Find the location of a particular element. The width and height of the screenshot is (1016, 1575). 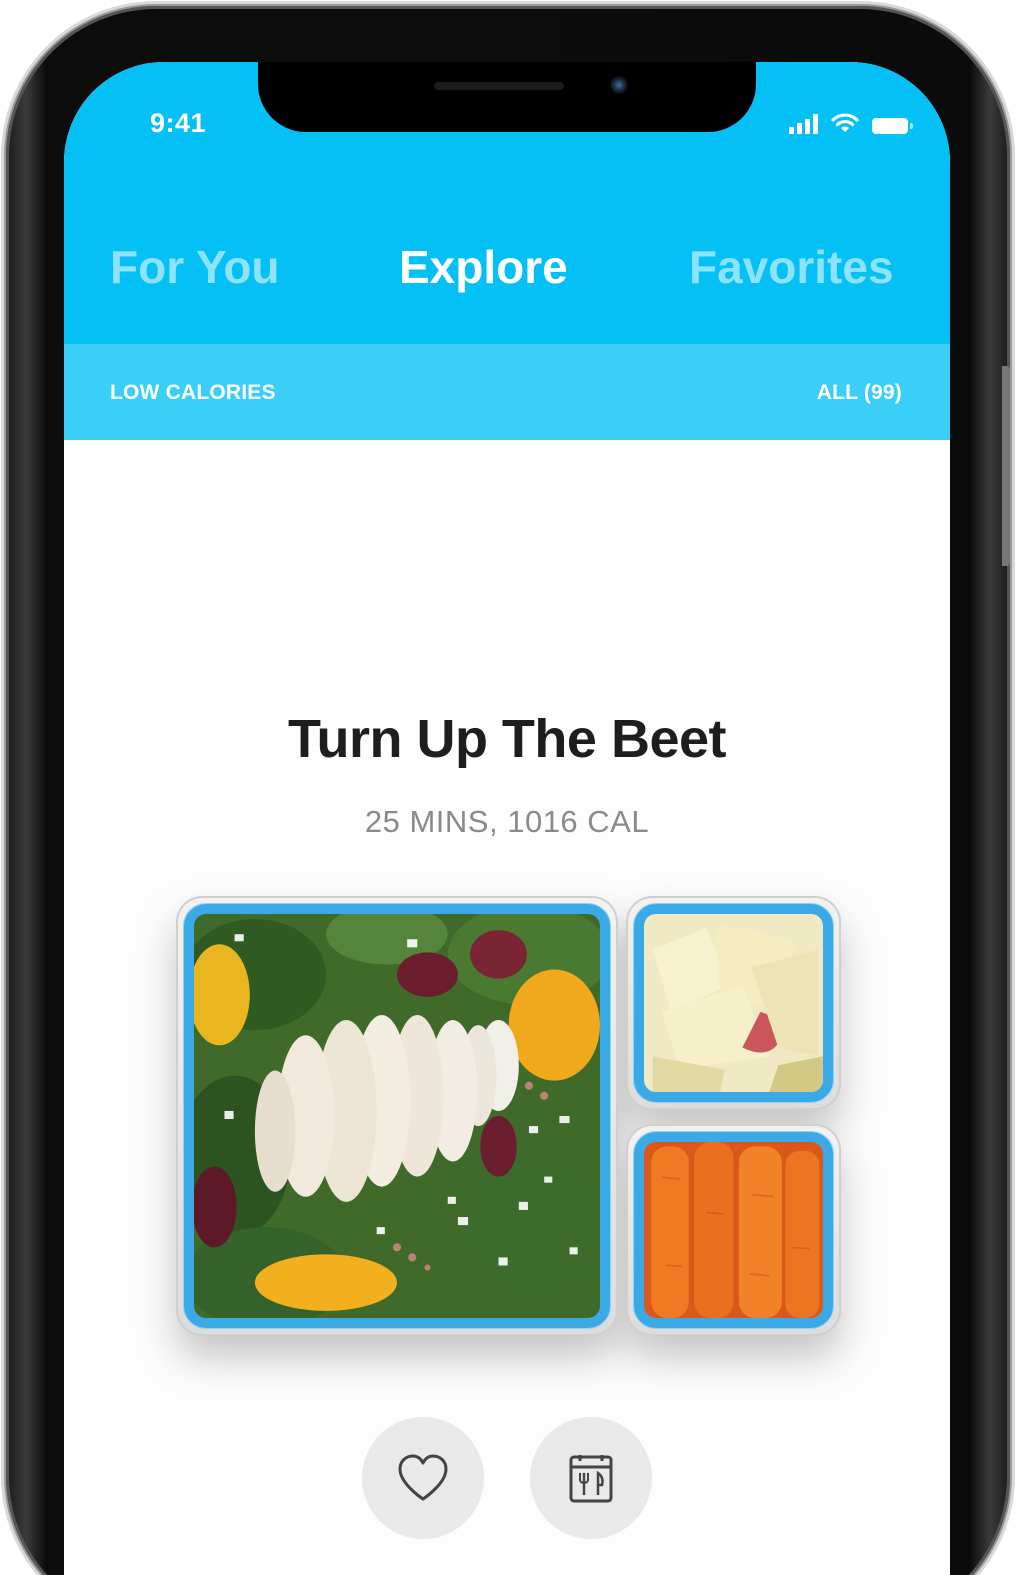

salad-compartment is located at coordinates (397, 1116).